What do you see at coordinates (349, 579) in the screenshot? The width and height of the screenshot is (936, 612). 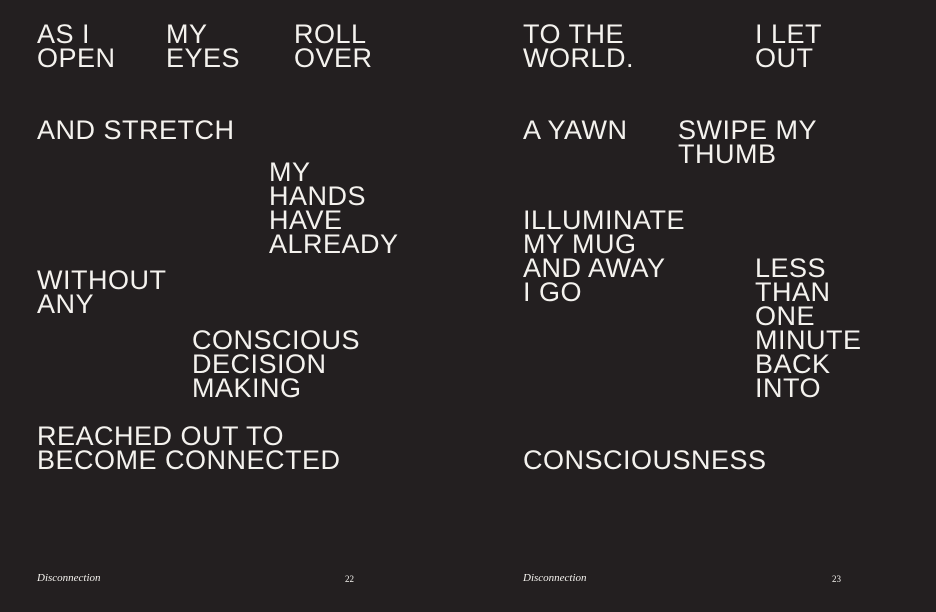 I see `page-number: 22` at bounding box center [349, 579].